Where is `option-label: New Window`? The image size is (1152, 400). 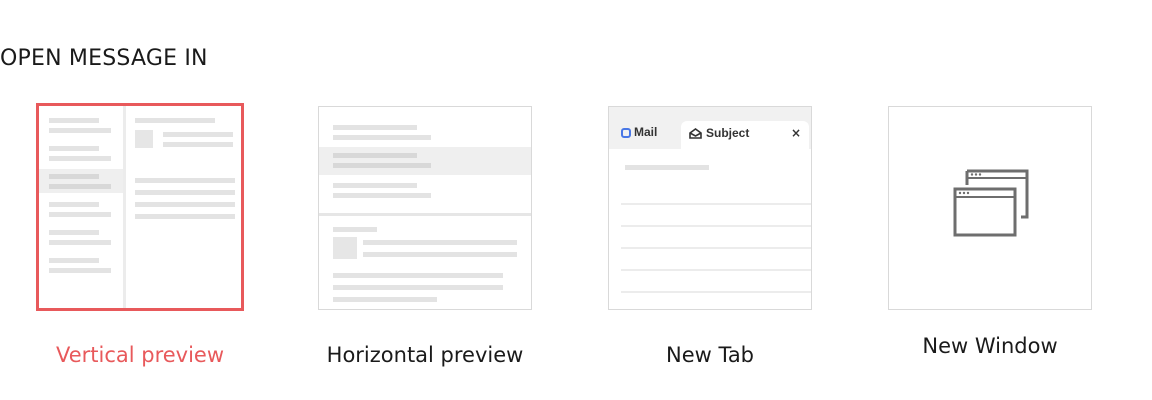
option-label: New Window is located at coordinates (990, 346).